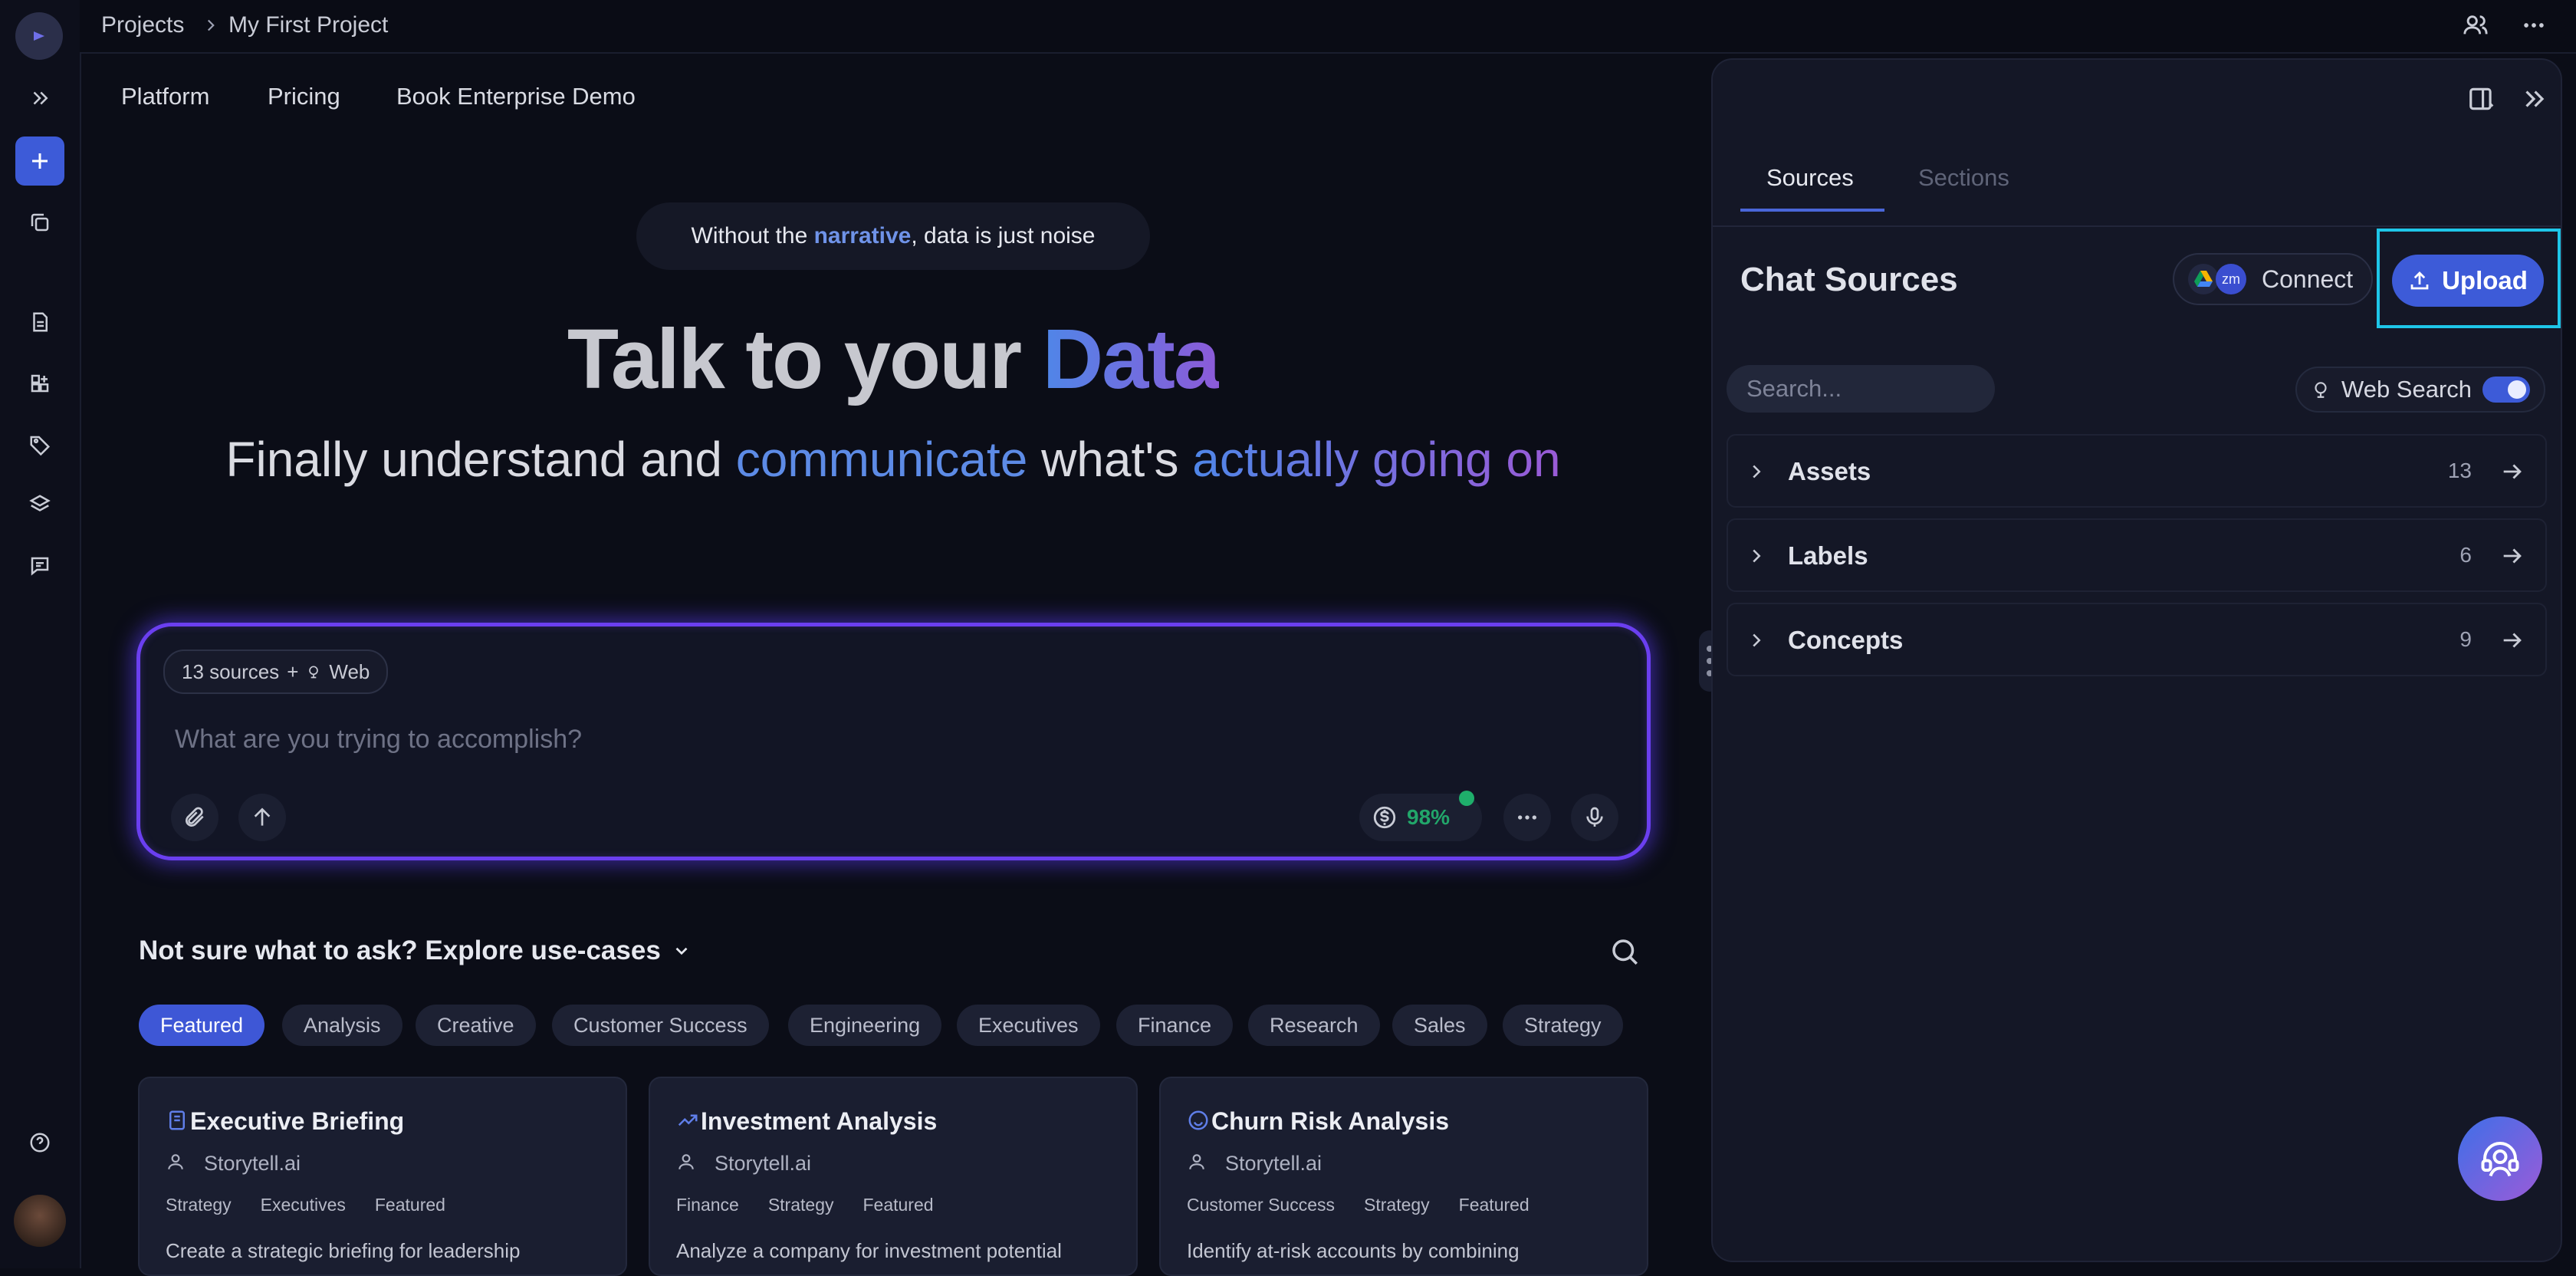  Describe the element at coordinates (2321, 390) in the screenshot. I see `globe-icon` at that location.